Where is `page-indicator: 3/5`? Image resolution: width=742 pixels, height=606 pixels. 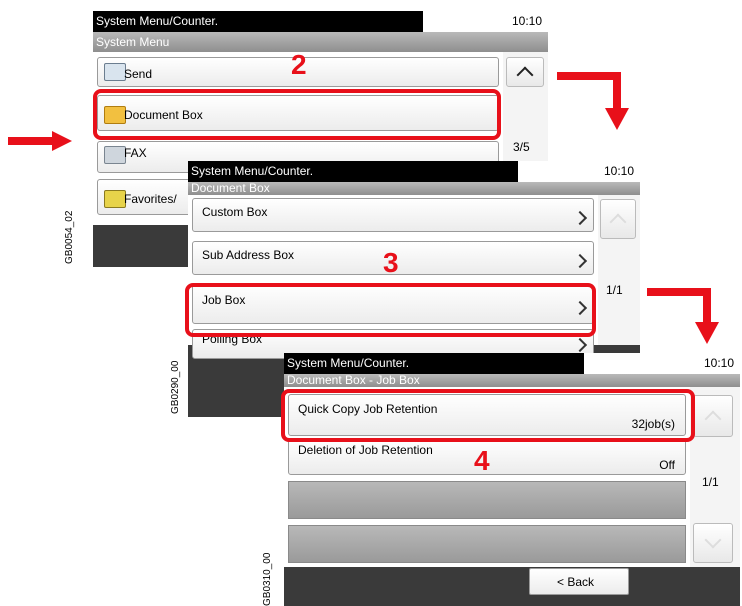 page-indicator: 3/5 is located at coordinates (521, 147).